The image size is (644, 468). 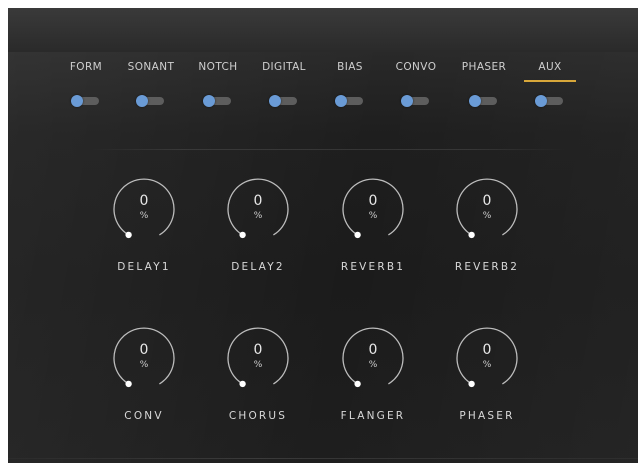 What do you see at coordinates (415, 101) in the screenshot?
I see `convo-toggle` at bounding box center [415, 101].